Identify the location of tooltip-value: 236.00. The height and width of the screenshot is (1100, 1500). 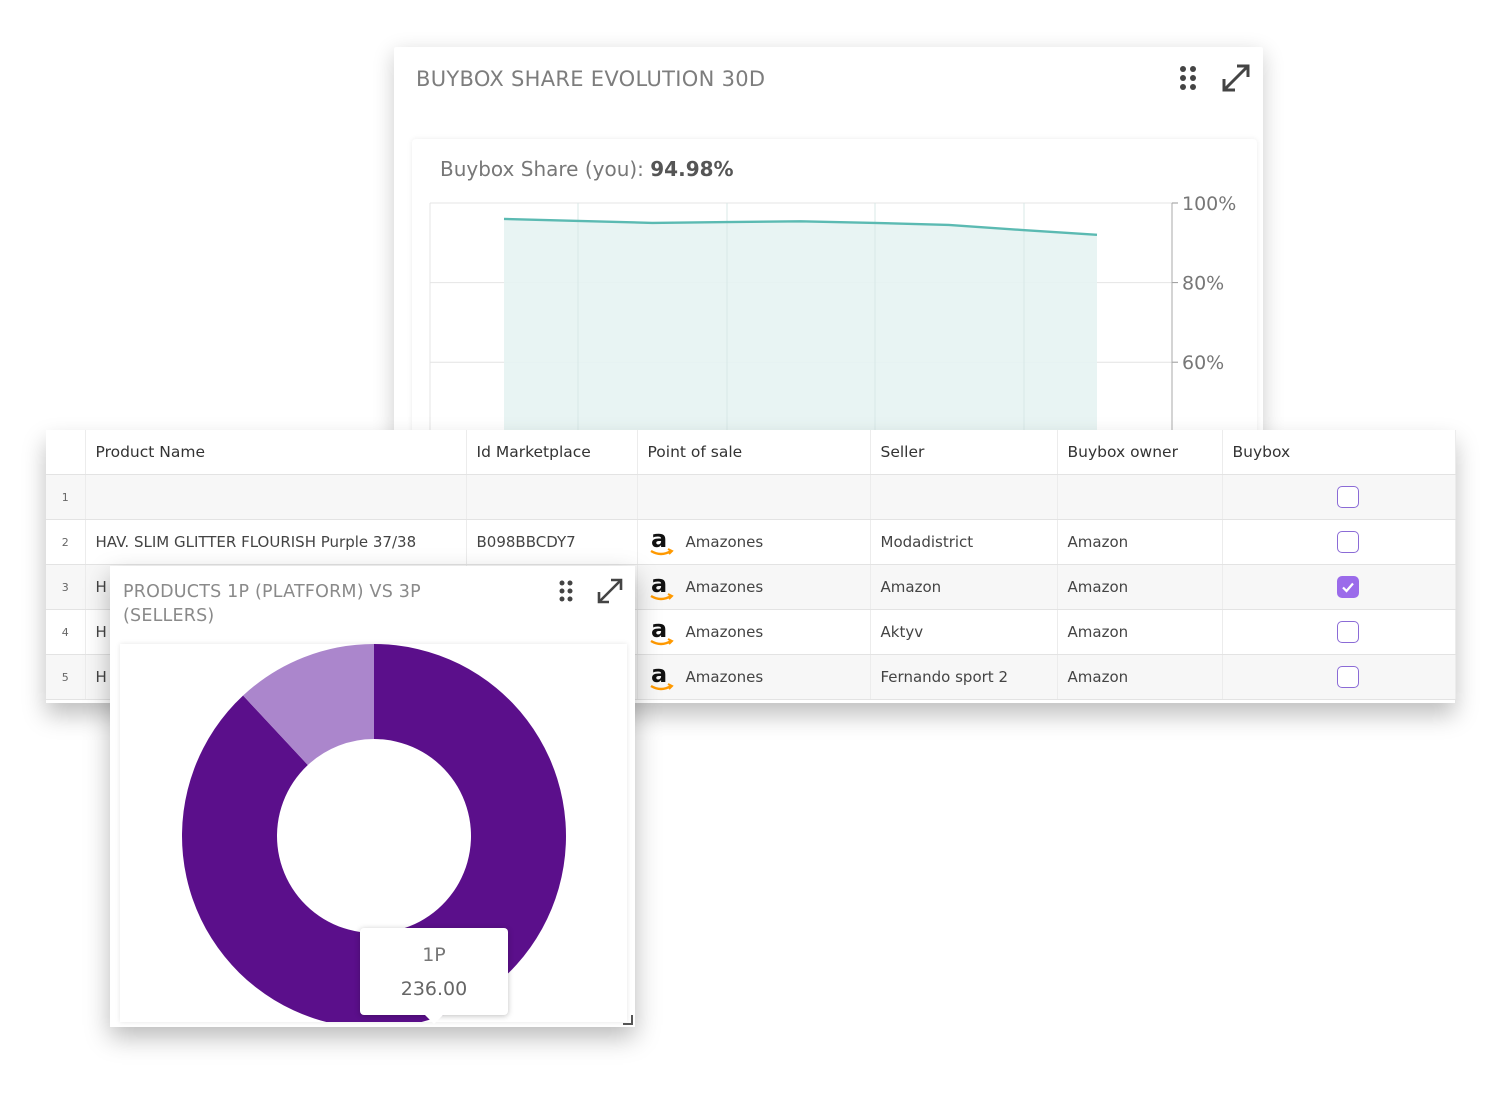
(434, 989).